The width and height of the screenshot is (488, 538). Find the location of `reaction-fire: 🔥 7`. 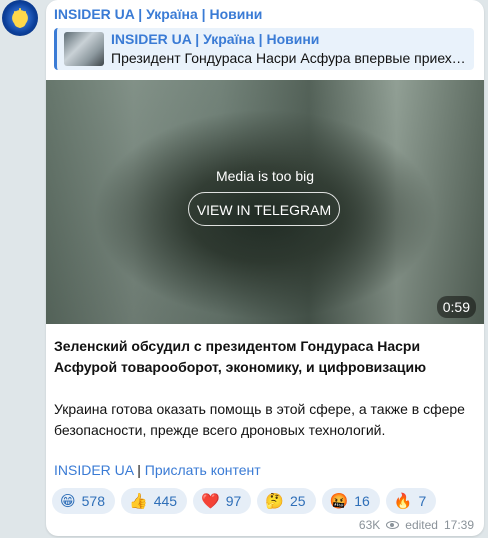

reaction-fire: 🔥 7 is located at coordinates (411, 501).